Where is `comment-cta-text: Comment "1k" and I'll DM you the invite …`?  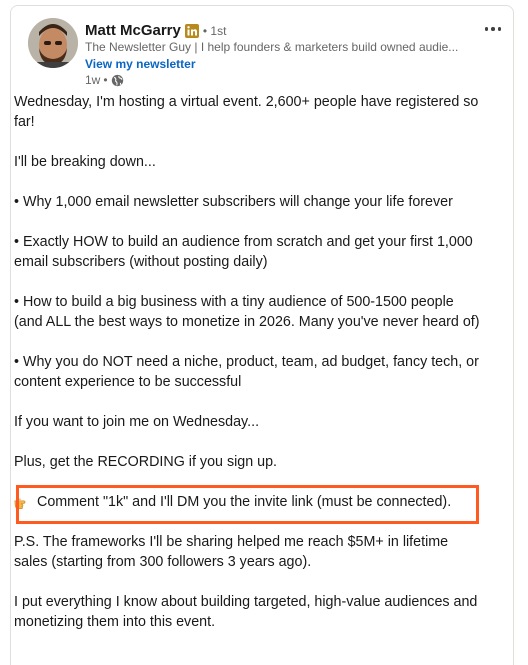 comment-cta-text: Comment "1k" and I'll DM you the invite … is located at coordinates (244, 502).